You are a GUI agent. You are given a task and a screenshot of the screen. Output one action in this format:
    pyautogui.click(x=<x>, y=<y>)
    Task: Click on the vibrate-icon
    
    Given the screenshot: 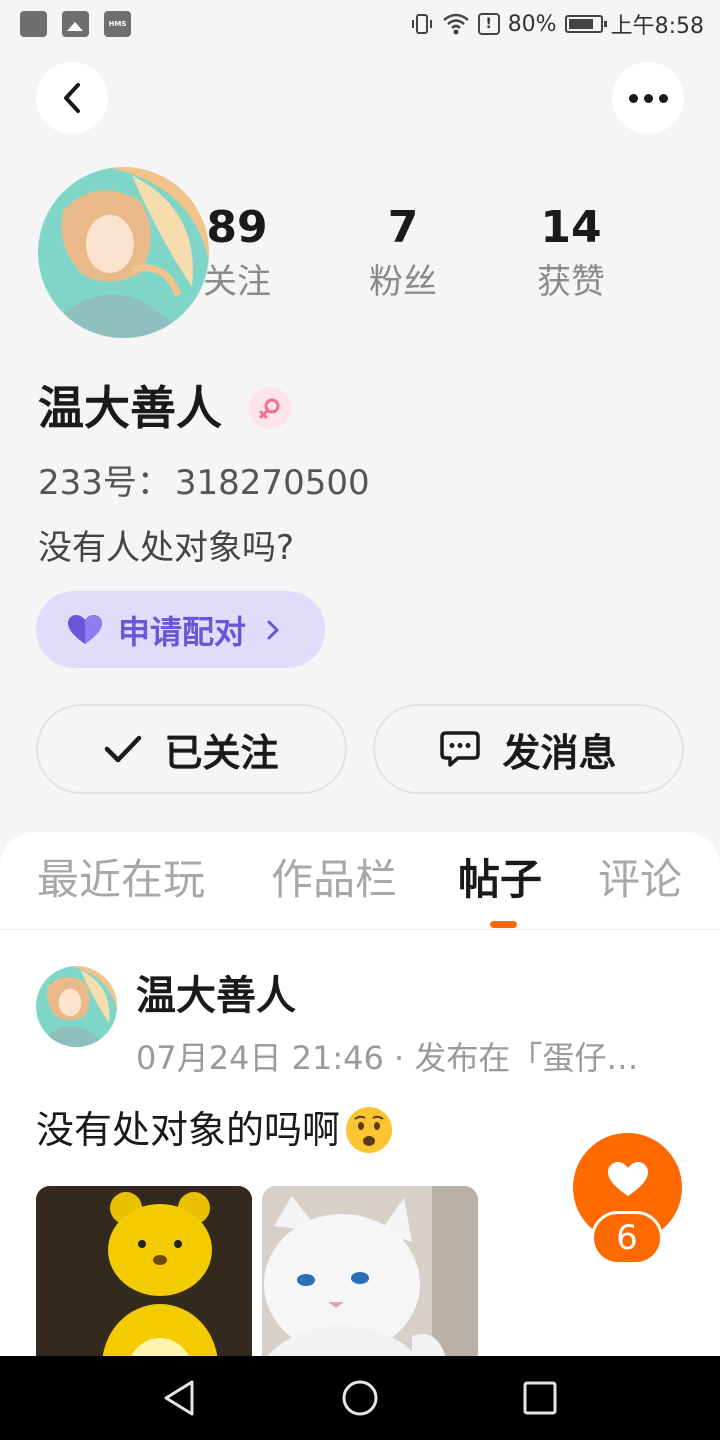 What is the action you would take?
    pyautogui.click(x=421, y=24)
    